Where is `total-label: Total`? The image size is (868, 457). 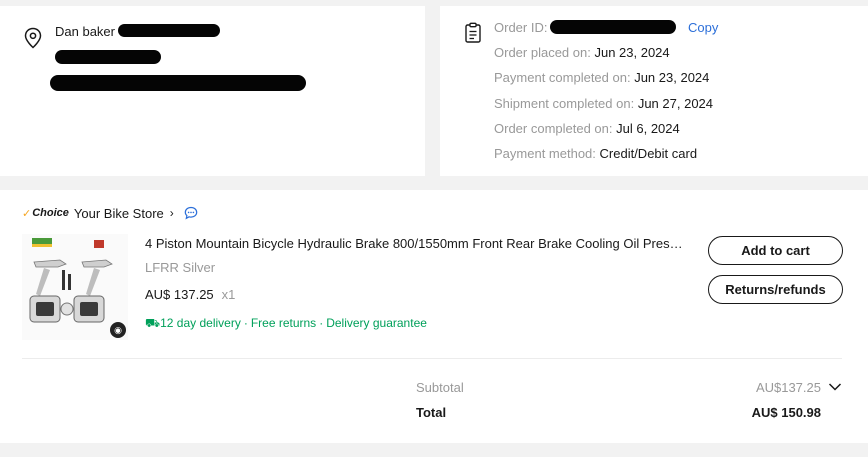 total-label: Total is located at coordinates (431, 412).